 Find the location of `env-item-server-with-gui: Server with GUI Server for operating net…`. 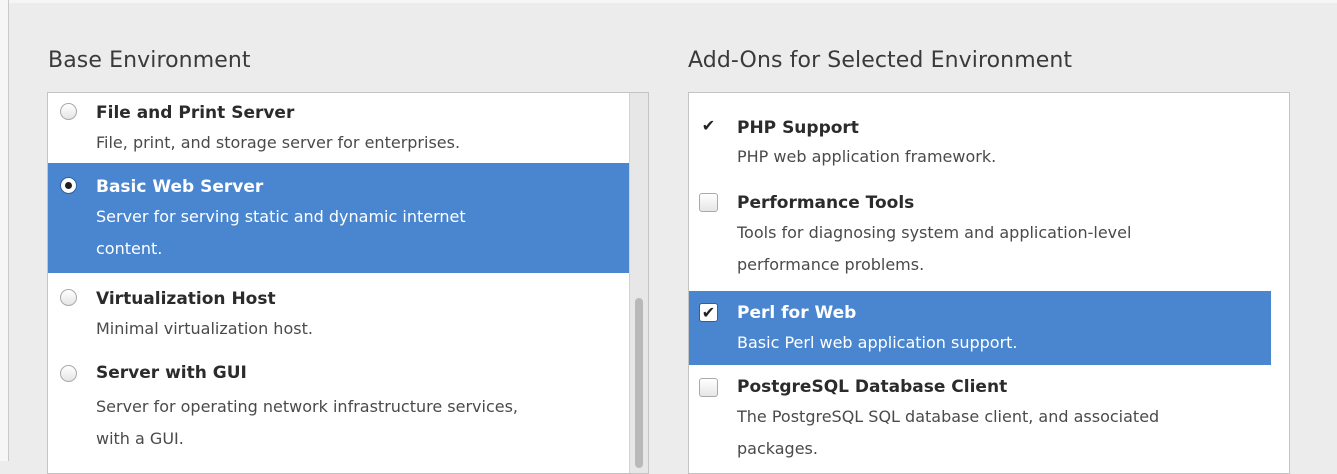

env-item-server-with-gui: Server with GUI Server for operating net… is located at coordinates (339, 410).